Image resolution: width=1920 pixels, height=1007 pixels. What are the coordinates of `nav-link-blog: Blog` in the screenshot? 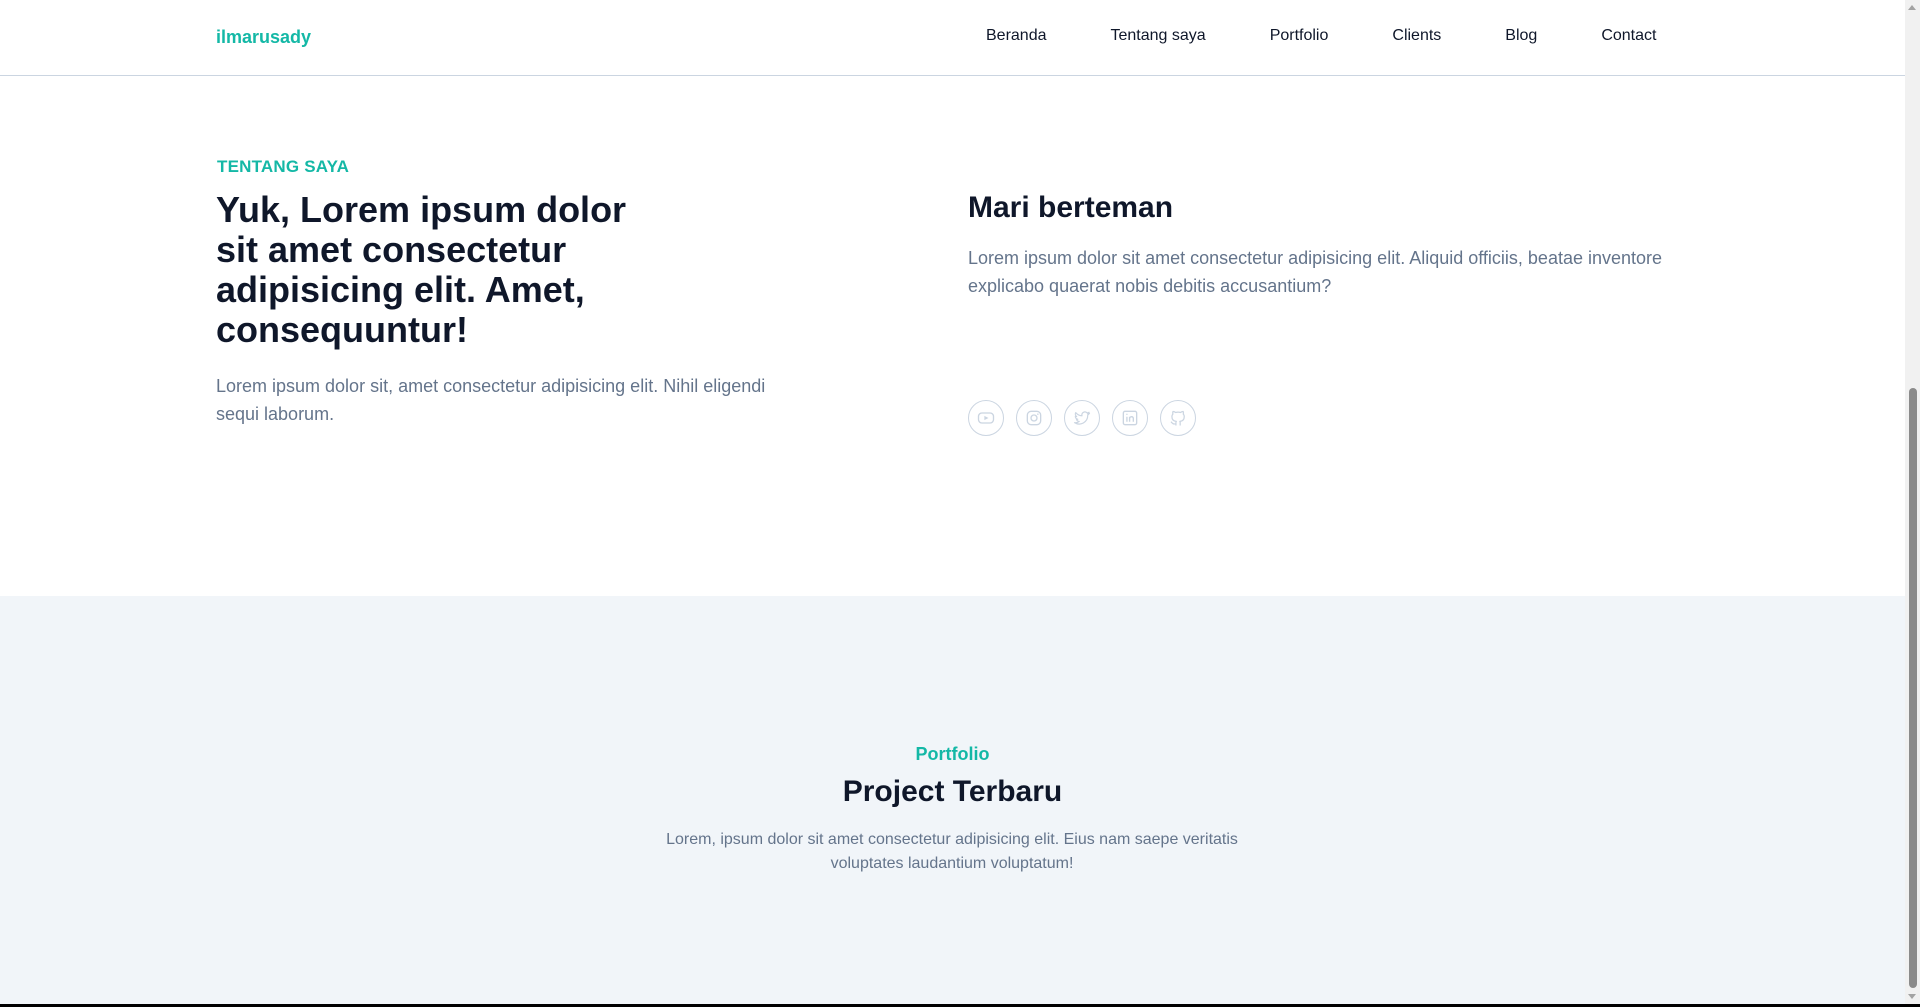 It's located at (1521, 36).